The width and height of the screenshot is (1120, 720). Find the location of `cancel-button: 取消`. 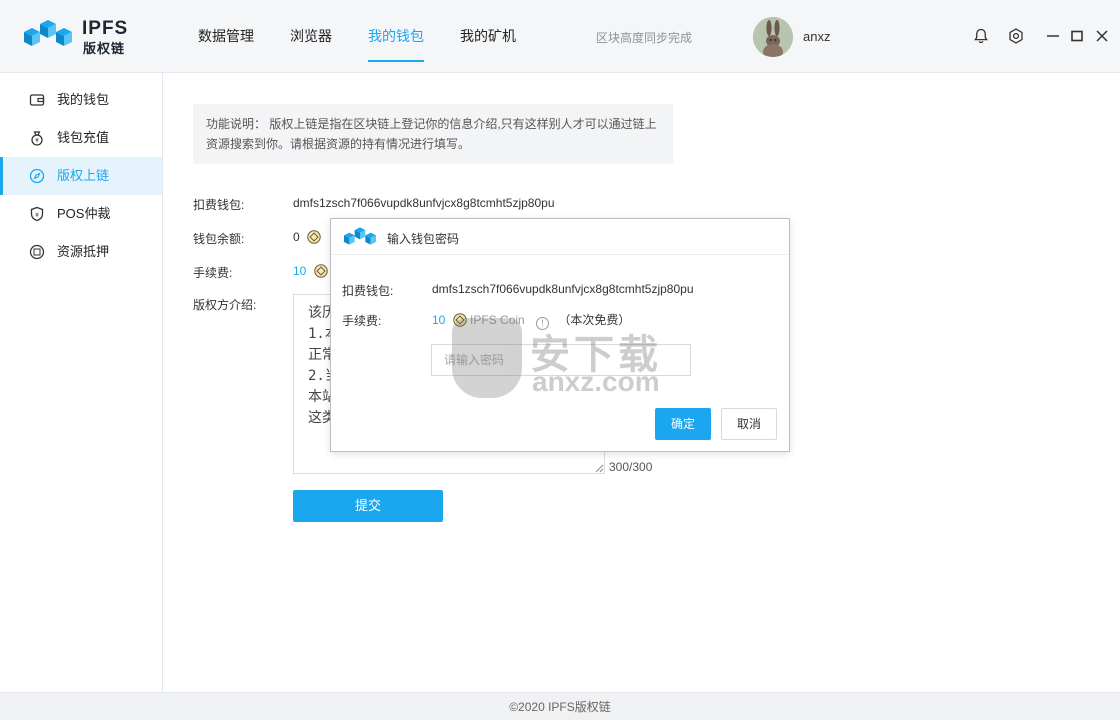

cancel-button: 取消 is located at coordinates (749, 424).